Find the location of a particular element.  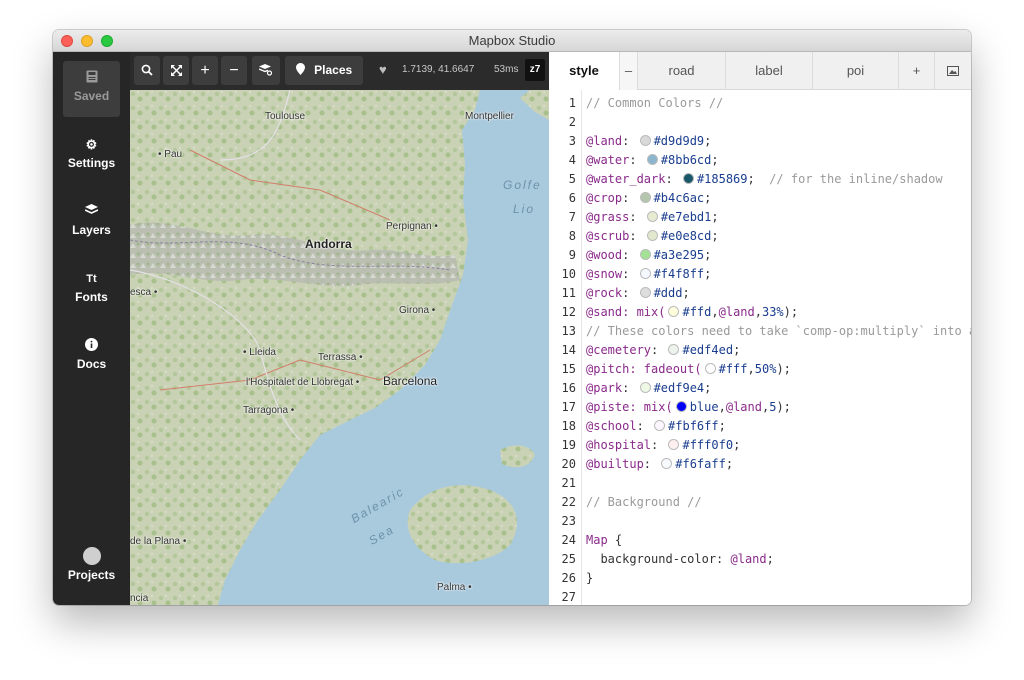

tab-label: label is located at coordinates (768, 71).